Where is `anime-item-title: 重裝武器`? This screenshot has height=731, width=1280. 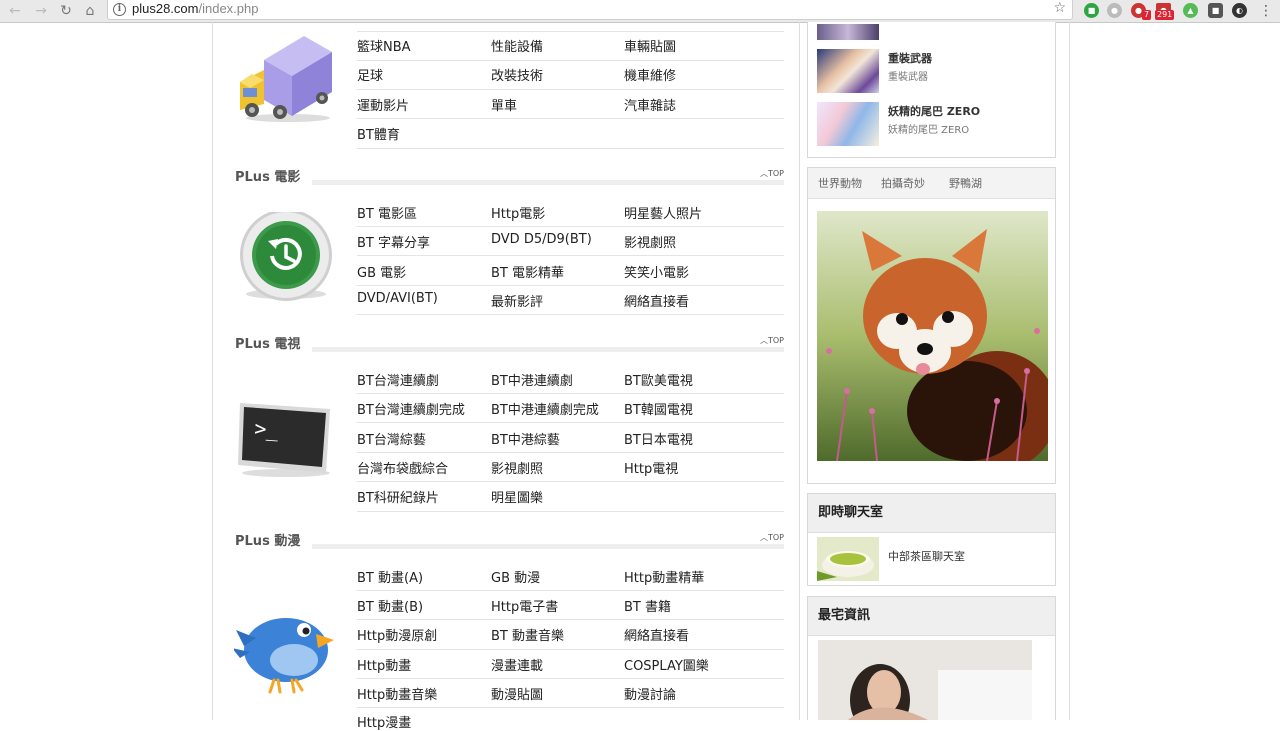
anime-item-title: 重裝武器 is located at coordinates (910, 58).